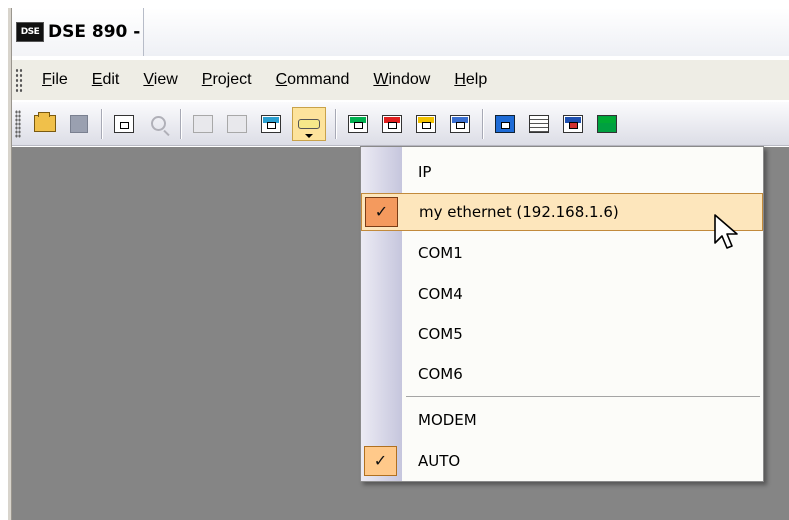 This screenshot has height=520, width=789. I want to click on chart-window-icon, so click(573, 123).